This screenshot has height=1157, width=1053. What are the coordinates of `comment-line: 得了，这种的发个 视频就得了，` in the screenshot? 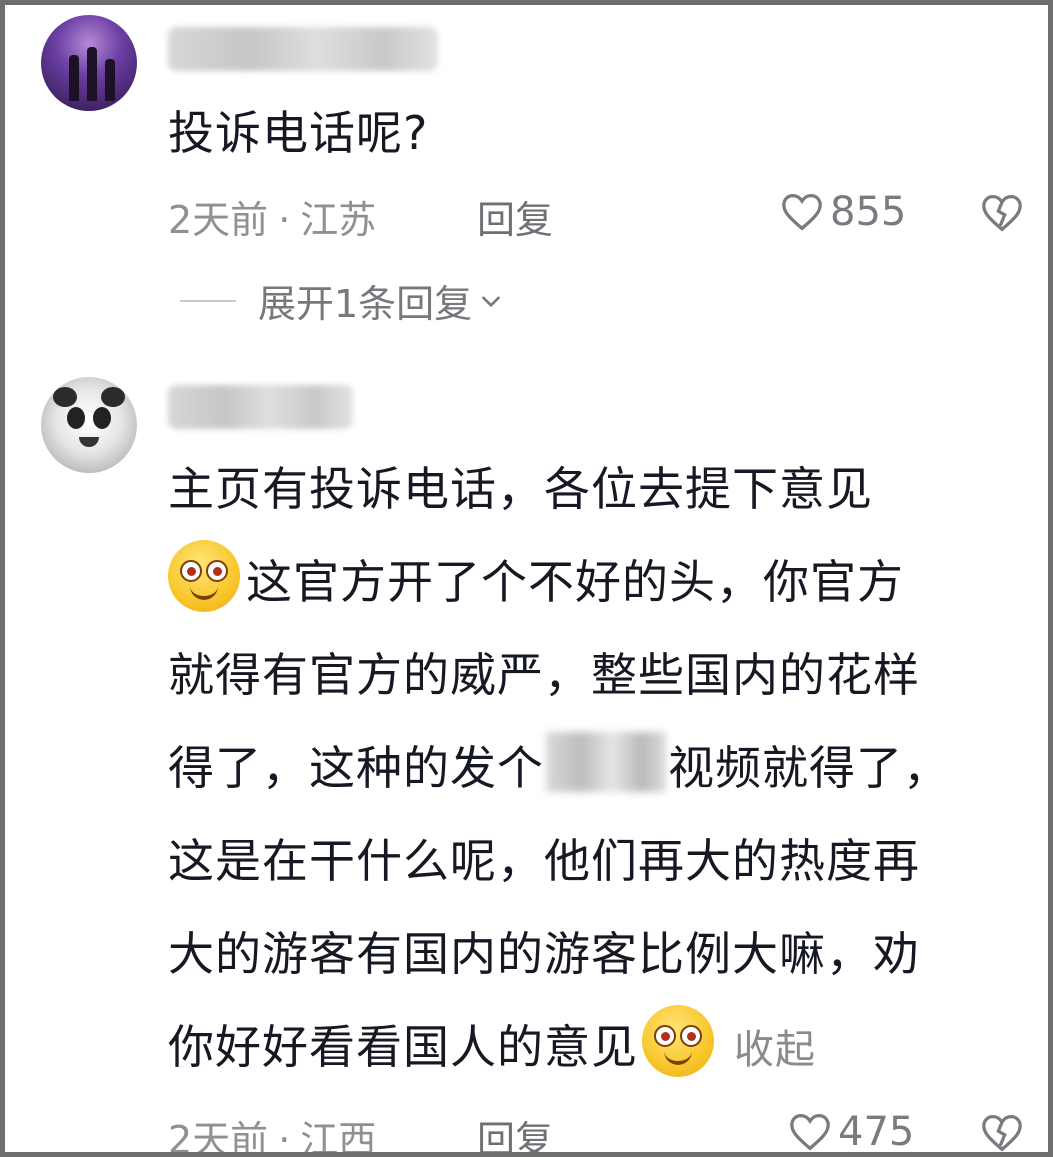 It's located at (598, 768).